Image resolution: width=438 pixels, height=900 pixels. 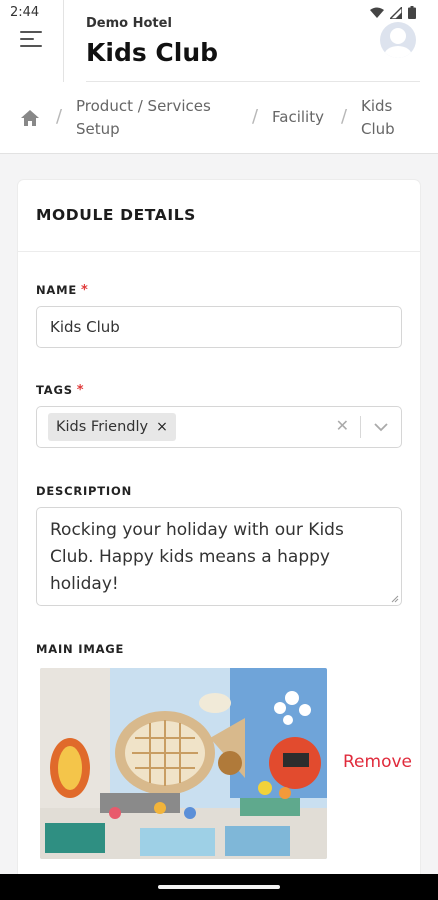 What do you see at coordinates (298, 117) in the screenshot?
I see `breadcrumb-item-facility: Facility` at bounding box center [298, 117].